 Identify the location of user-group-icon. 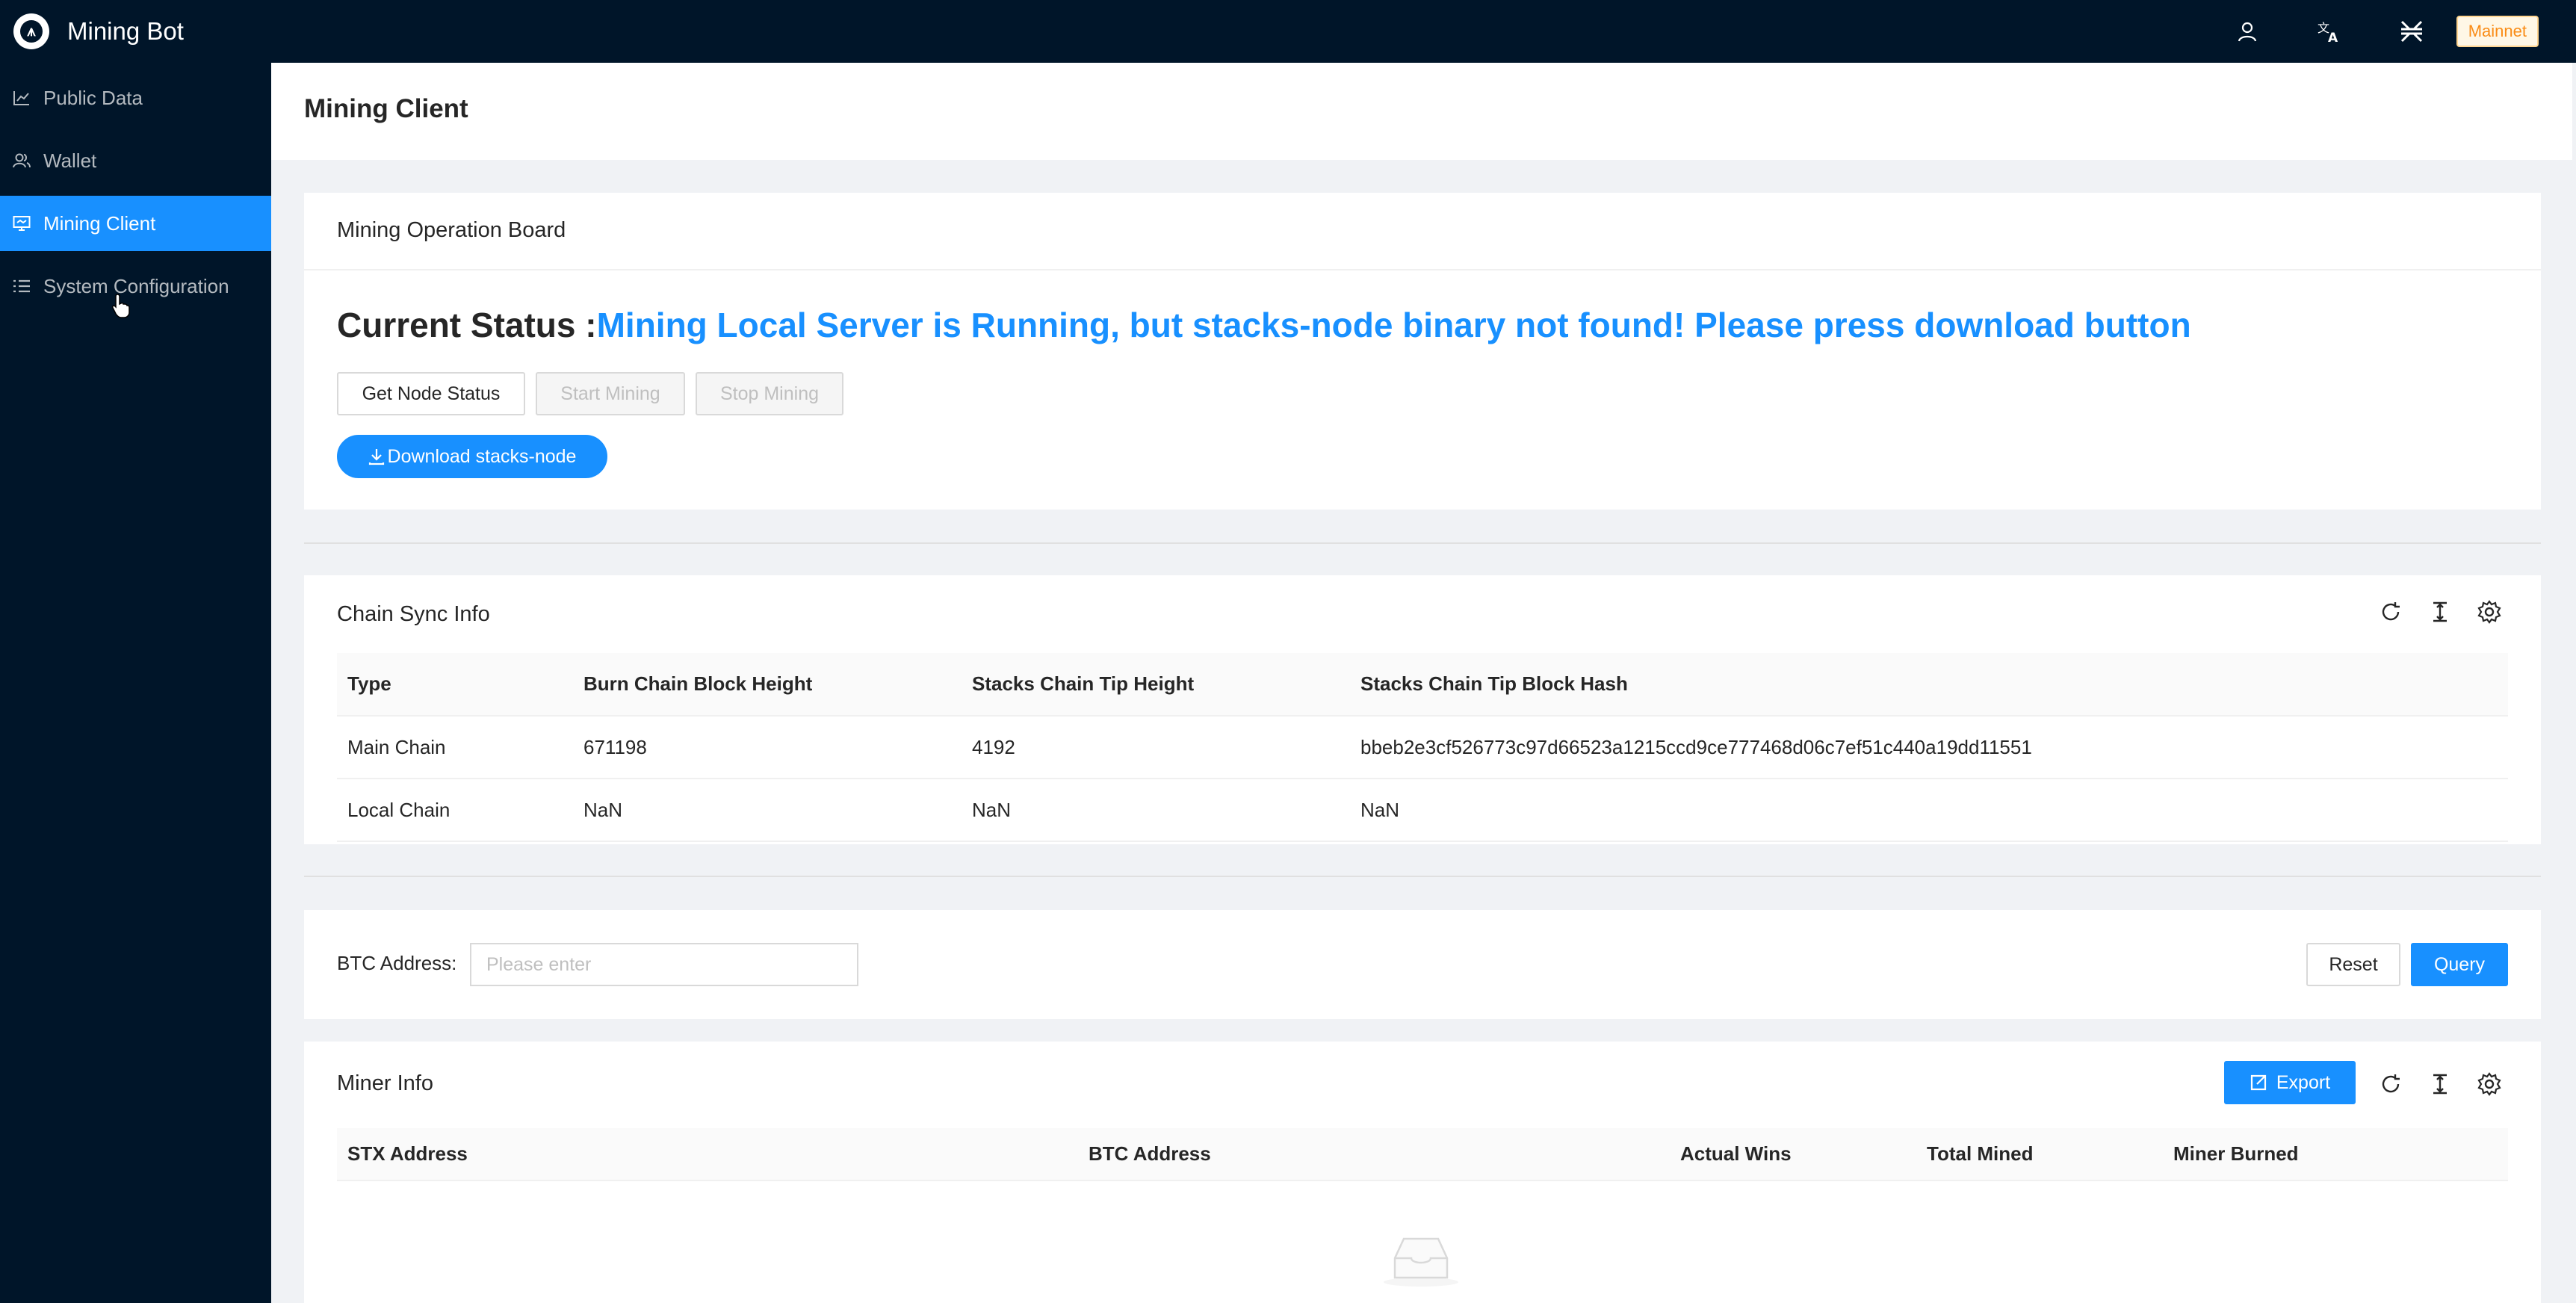
(21, 160).